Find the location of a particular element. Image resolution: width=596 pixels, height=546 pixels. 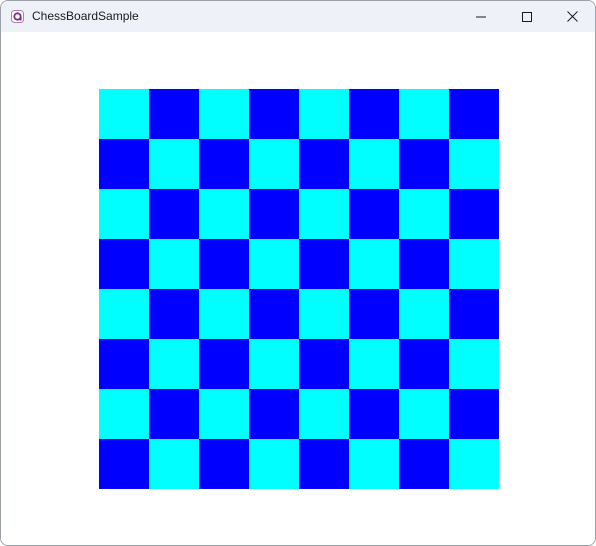

maximize-button is located at coordinates (527, 16).